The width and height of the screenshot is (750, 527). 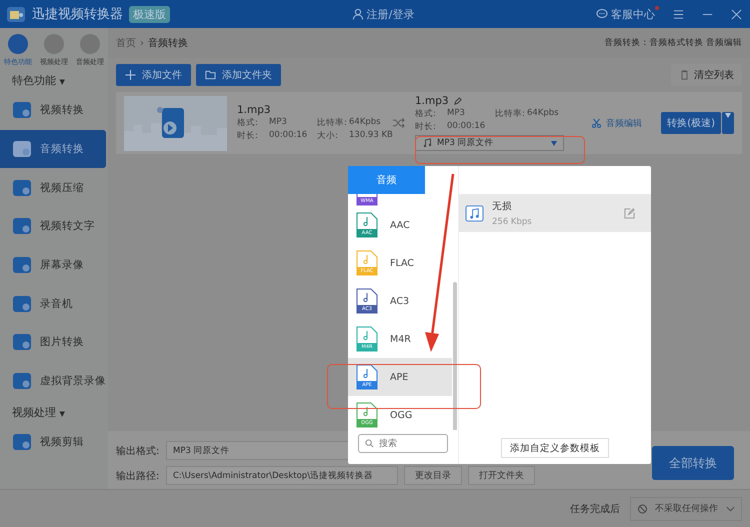 What do you see at coordinates (684, 75) in the screenshot?
I see `trash-icon` at bounding box center [684, 75].